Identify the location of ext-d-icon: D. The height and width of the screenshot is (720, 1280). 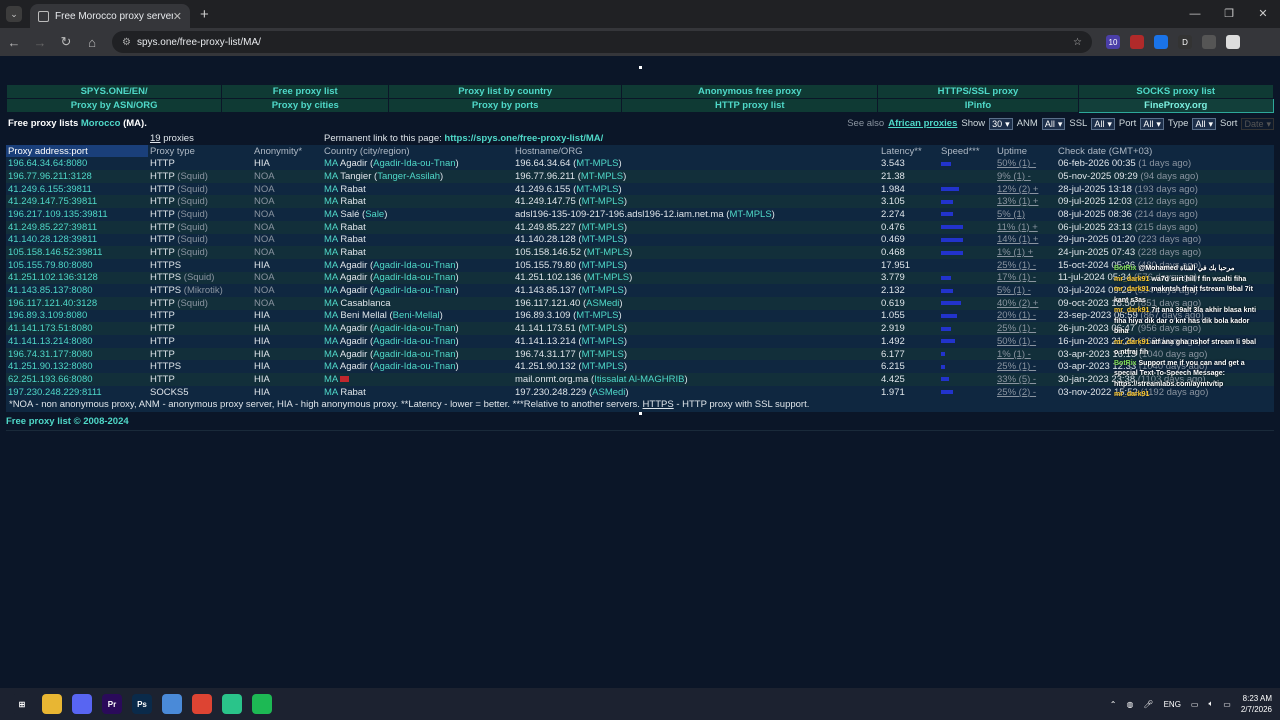
(1185, 42).